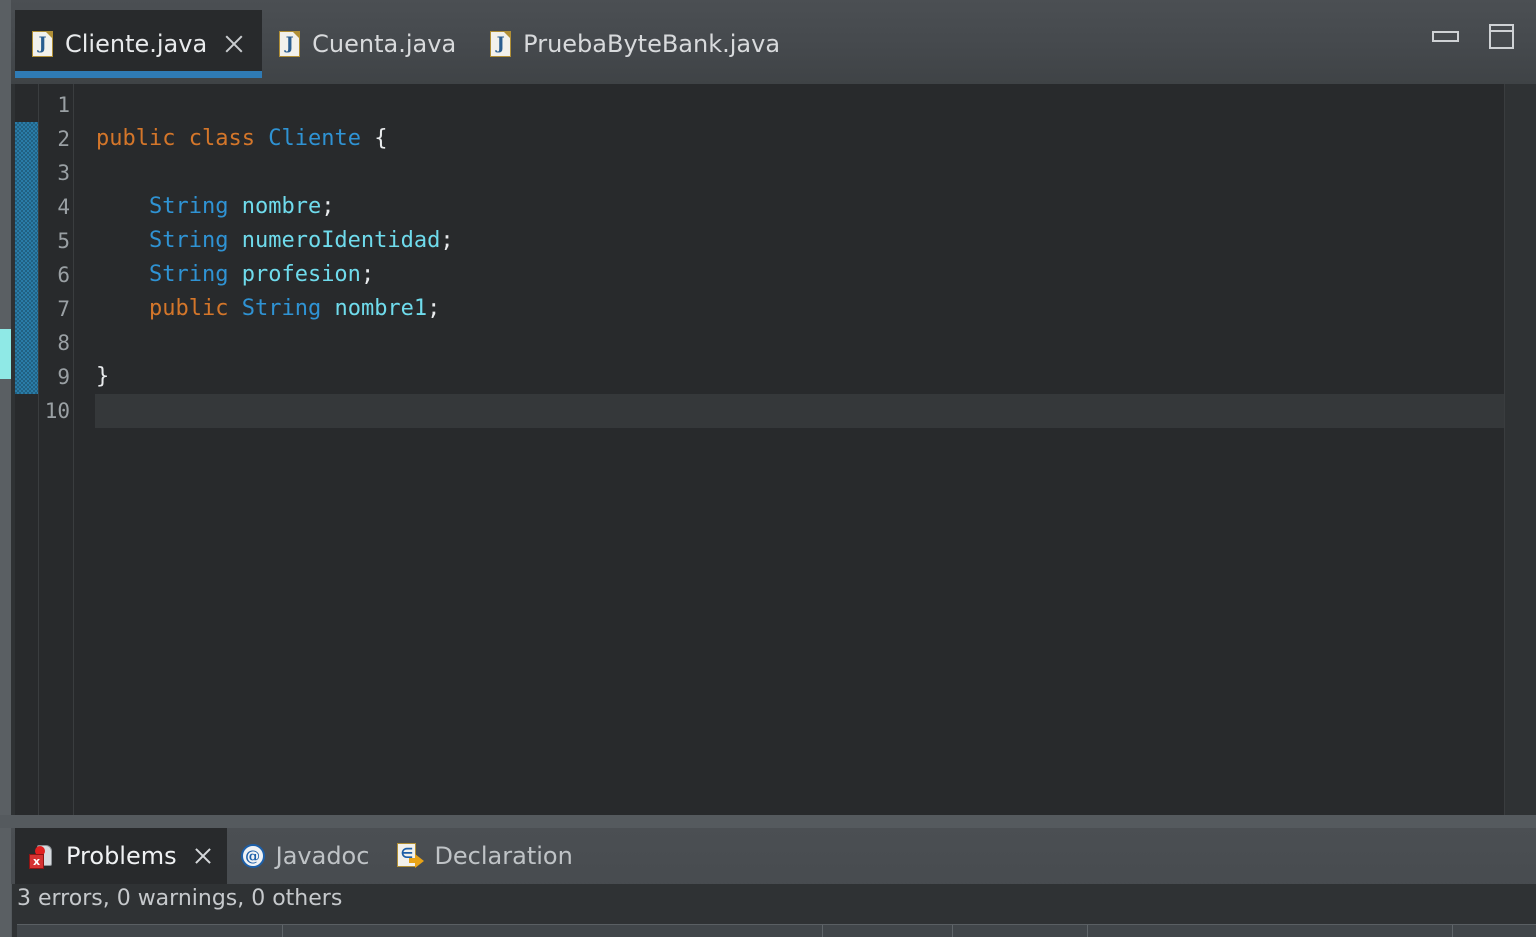  I want to click on editor-tab-cliente-java: J Cliente.java, so click(139, 44).